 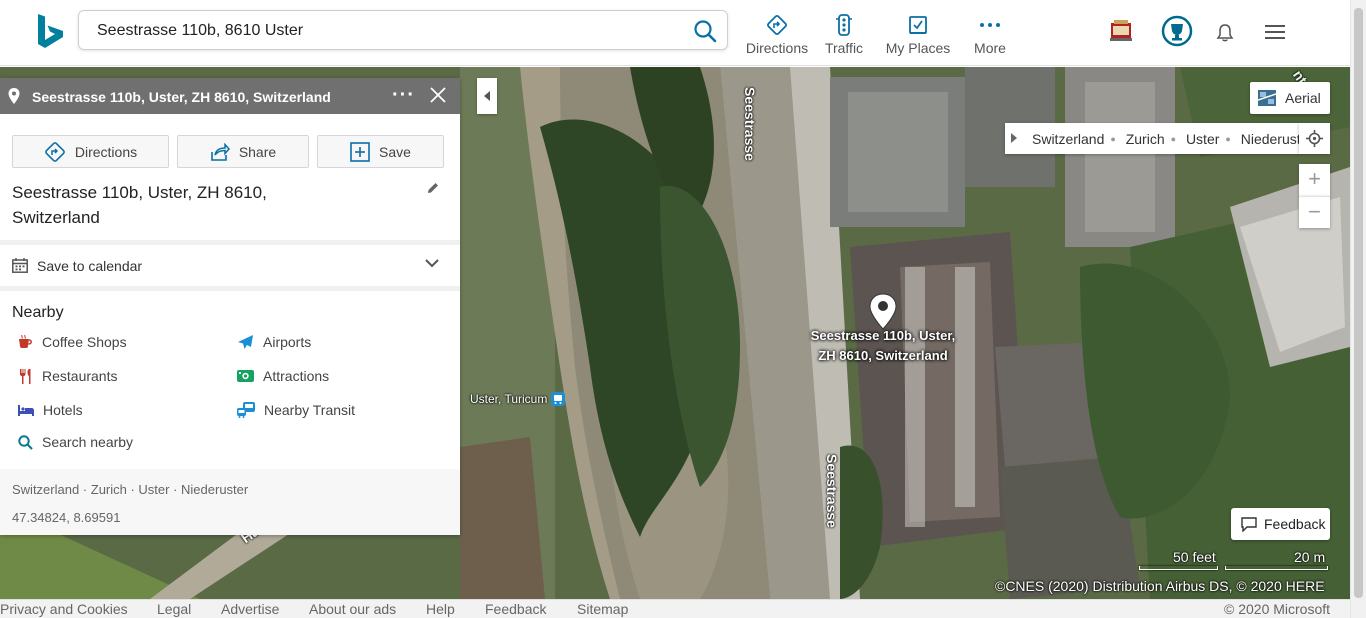 I want to click on rewards-icon, so click(x=1121, y=29).